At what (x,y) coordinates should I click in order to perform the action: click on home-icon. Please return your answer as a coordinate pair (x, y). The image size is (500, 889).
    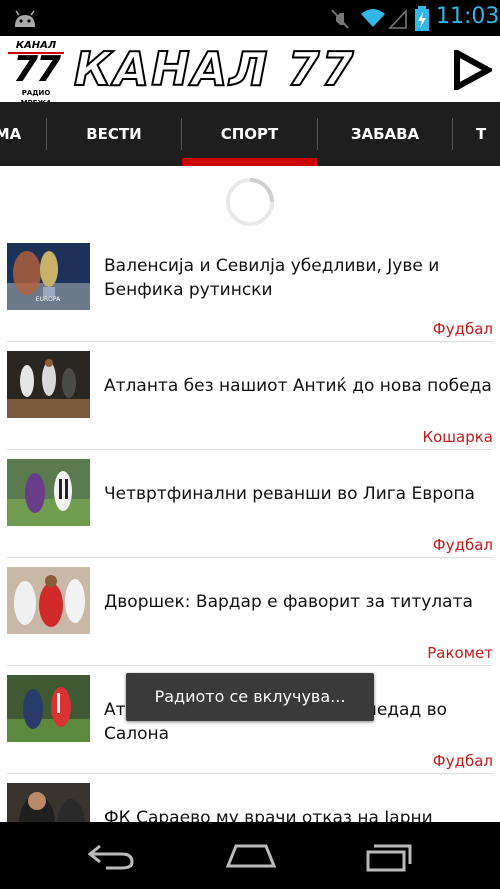
    Looking at the image, I should click on (251, 856).